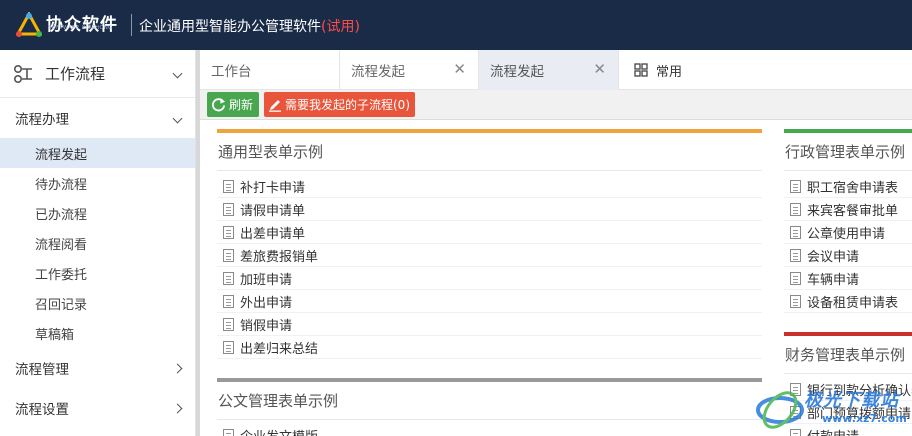 This screenshot has width=912, height=436. What do you see at coordinates (489, 232) in the screenshot?
I see `list-item: 出差申请单` at bounding box center [489, 232].